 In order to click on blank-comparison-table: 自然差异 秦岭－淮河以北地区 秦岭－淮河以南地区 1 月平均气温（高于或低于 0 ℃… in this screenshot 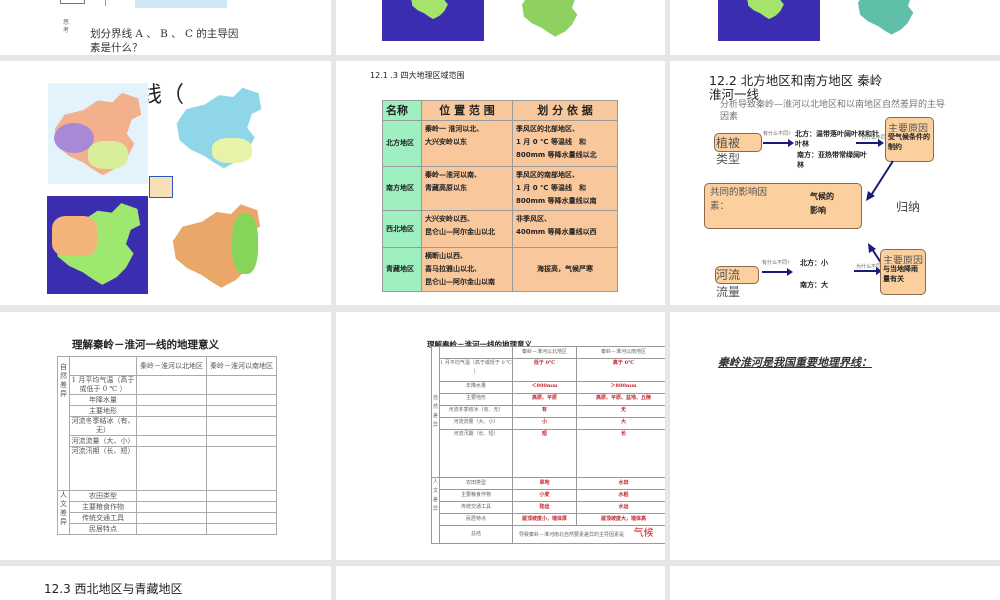, I will do `click(167, 445)`.